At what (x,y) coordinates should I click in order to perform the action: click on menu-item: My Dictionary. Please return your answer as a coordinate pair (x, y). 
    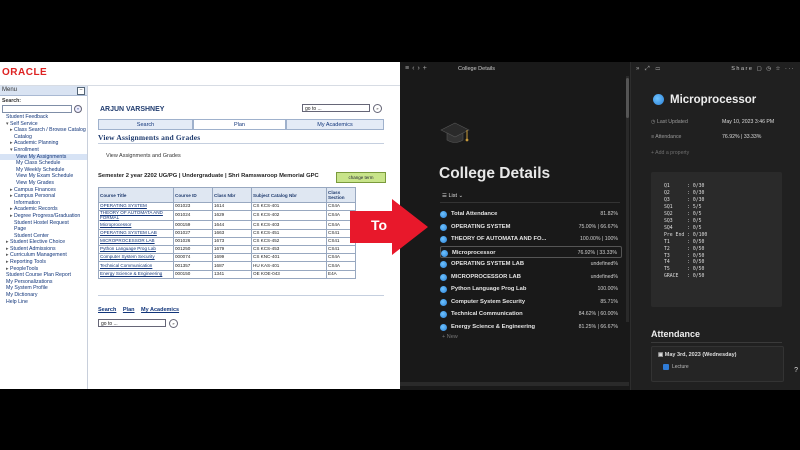
    Looking at the image, I should click on (43, 295).